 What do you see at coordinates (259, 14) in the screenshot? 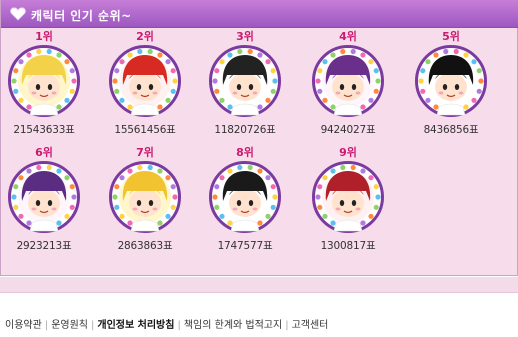
I see `panel-header: 캐릭터 인기 순위~` at bounding box center [259, 14].